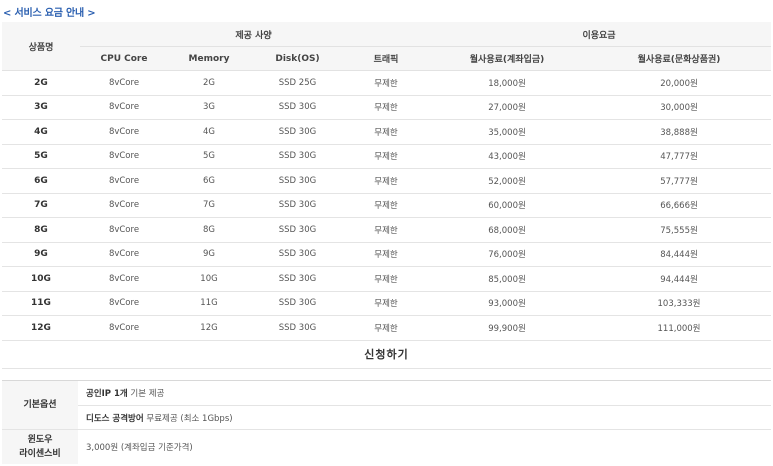 This screenshot has width=773, height=466. Describe the element at coordinates (49, 11) in the screenshot. I see `service-pricing-link: < 서비스 요금 안내 >` at that location.